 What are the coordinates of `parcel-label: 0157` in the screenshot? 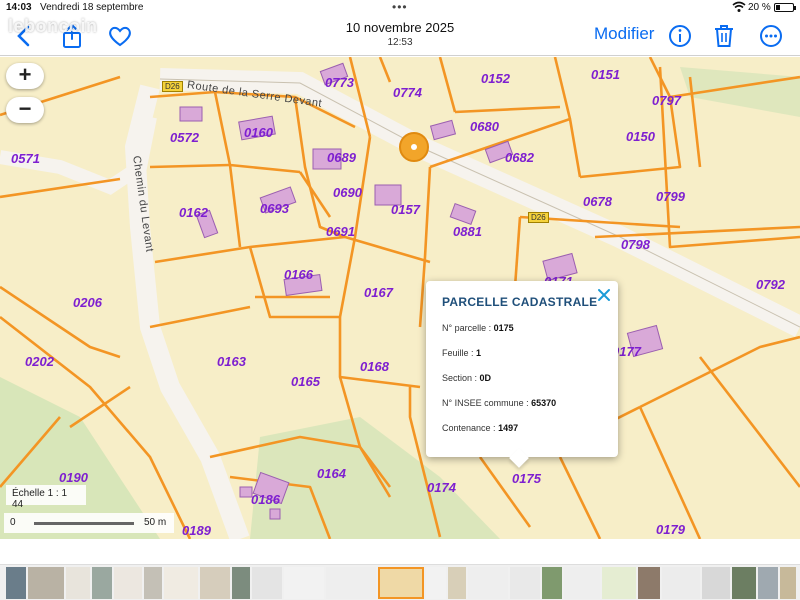 It's located at (405, 209).